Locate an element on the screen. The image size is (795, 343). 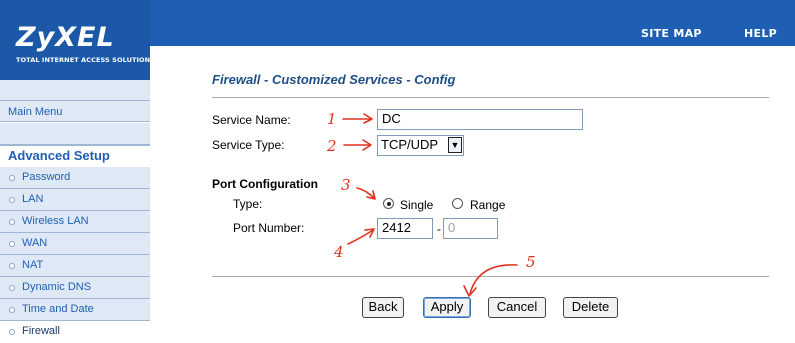
help-link: HELP is located at coordinates (760, 33).